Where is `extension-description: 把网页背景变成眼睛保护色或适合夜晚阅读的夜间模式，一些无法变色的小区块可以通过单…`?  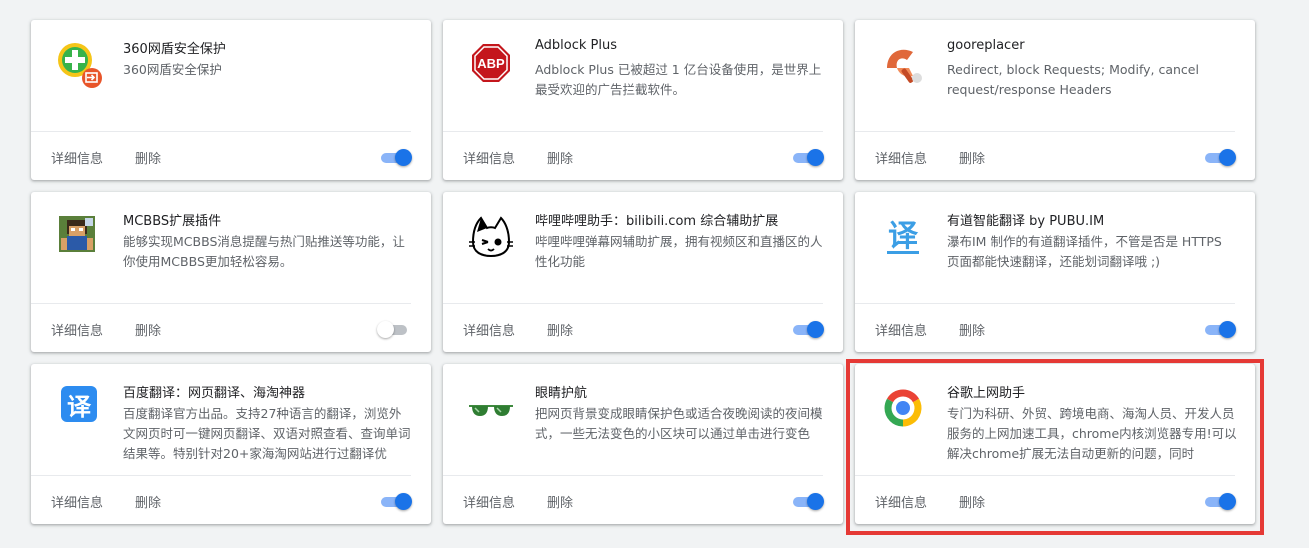
extension-description: 把网页背景变成眼睛保护色或适合夜晚阅读的夜间模式，一些无法变色的小区块可以通过单… is located at coordinates (679, 423).